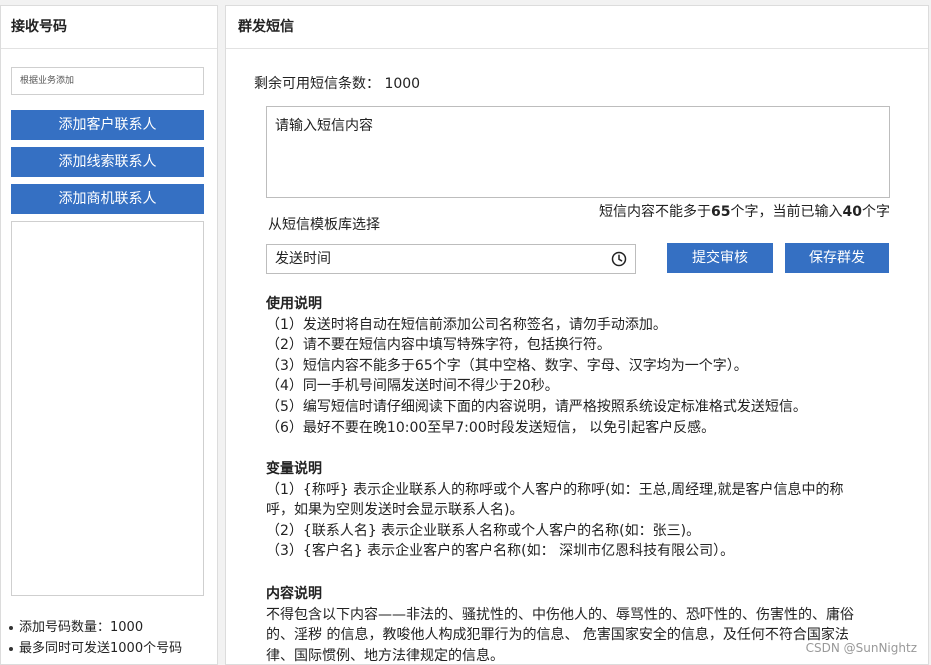  I want to click on char-limit-max: 65, so click(721, 212).